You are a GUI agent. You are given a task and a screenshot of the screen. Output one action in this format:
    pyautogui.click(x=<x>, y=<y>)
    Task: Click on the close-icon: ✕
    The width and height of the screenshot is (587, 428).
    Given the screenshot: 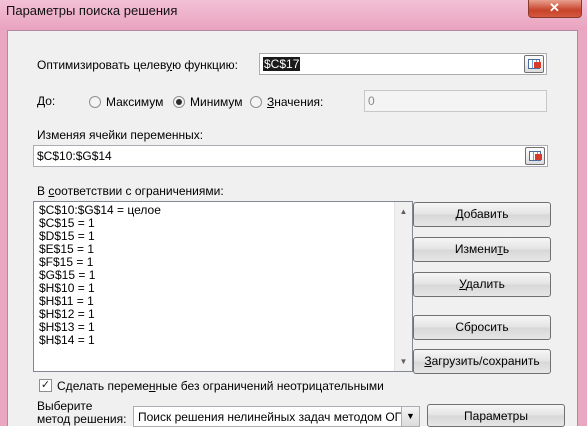 What is the action you would take?
    pyautogui.click(x=554, y=7)
    